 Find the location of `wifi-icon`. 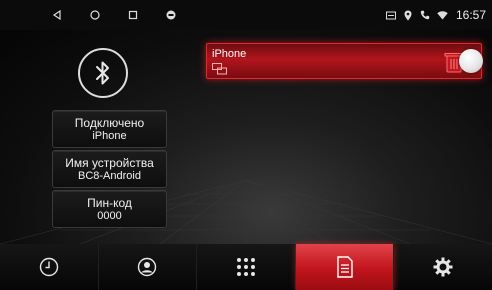

wifi-icon is located at coordinates (442, 15).